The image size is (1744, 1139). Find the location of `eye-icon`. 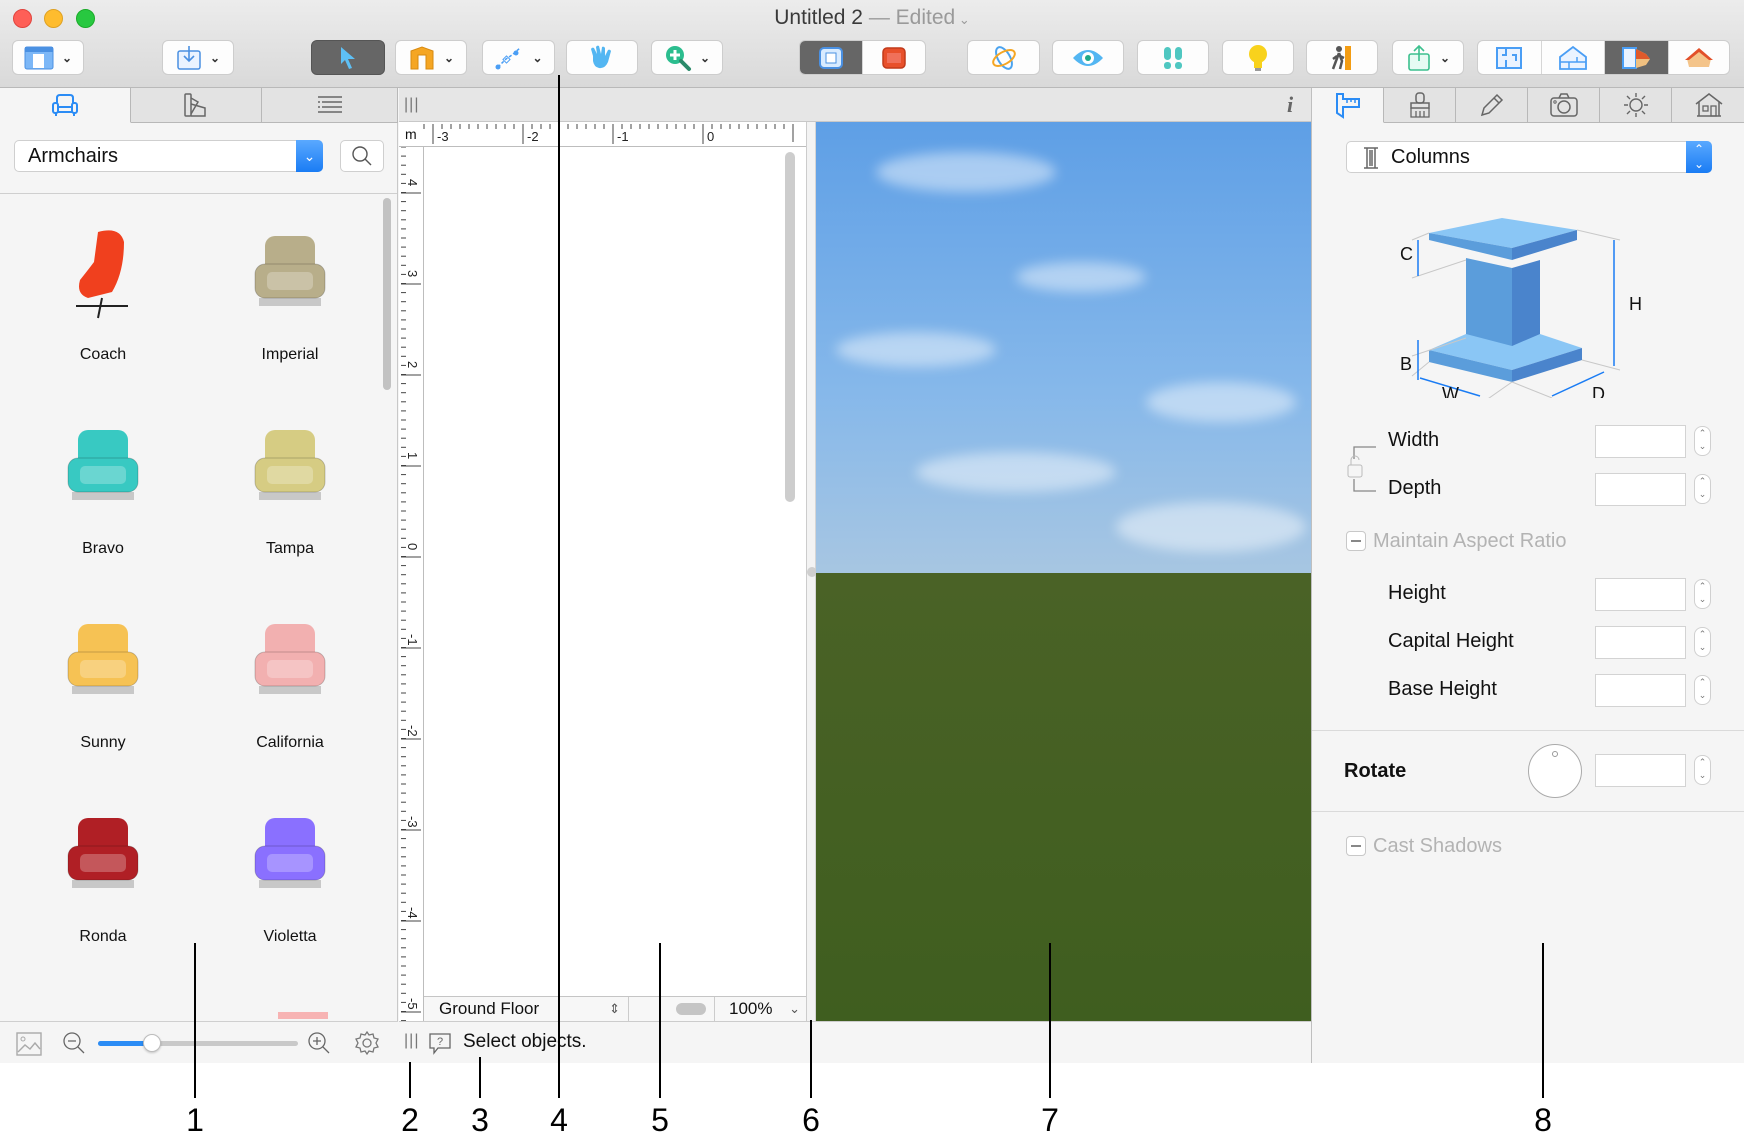

eye-icon is located at coordinates (1088, 57).